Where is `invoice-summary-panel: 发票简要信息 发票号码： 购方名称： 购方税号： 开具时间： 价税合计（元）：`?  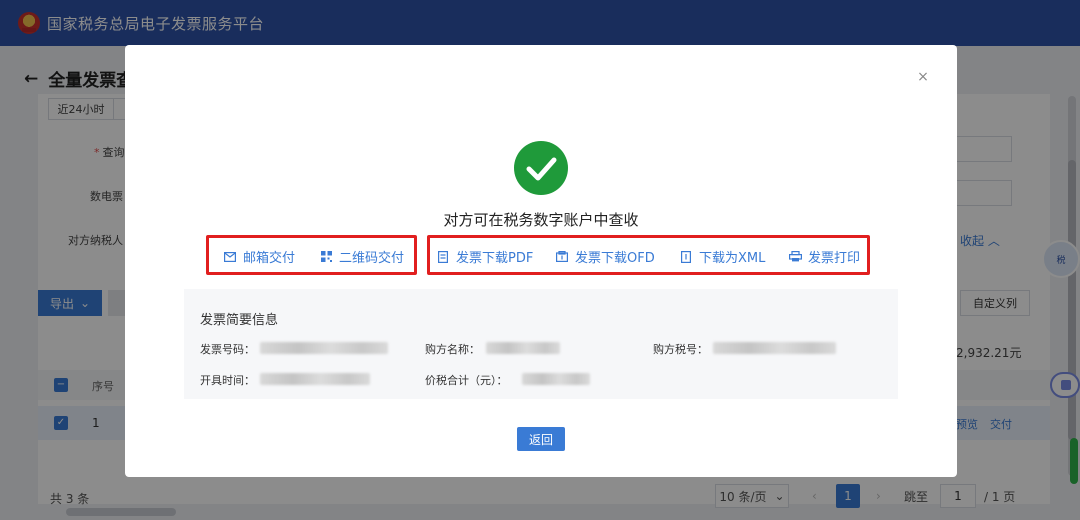 invoice-summary-panel: 发票简要信息 发票号码： 购方名称： 购方税号： 开具时间： 价税合计（元）： is located at coordinates (541, 344).